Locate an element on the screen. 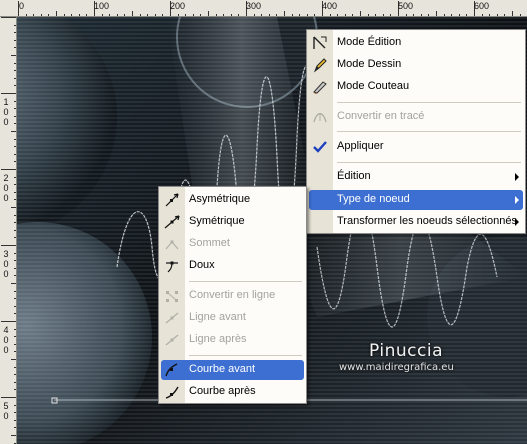 This screenshot has height=444, width=527. menu-item-node-type: Type de noeud is located at coordinates (416, 200).